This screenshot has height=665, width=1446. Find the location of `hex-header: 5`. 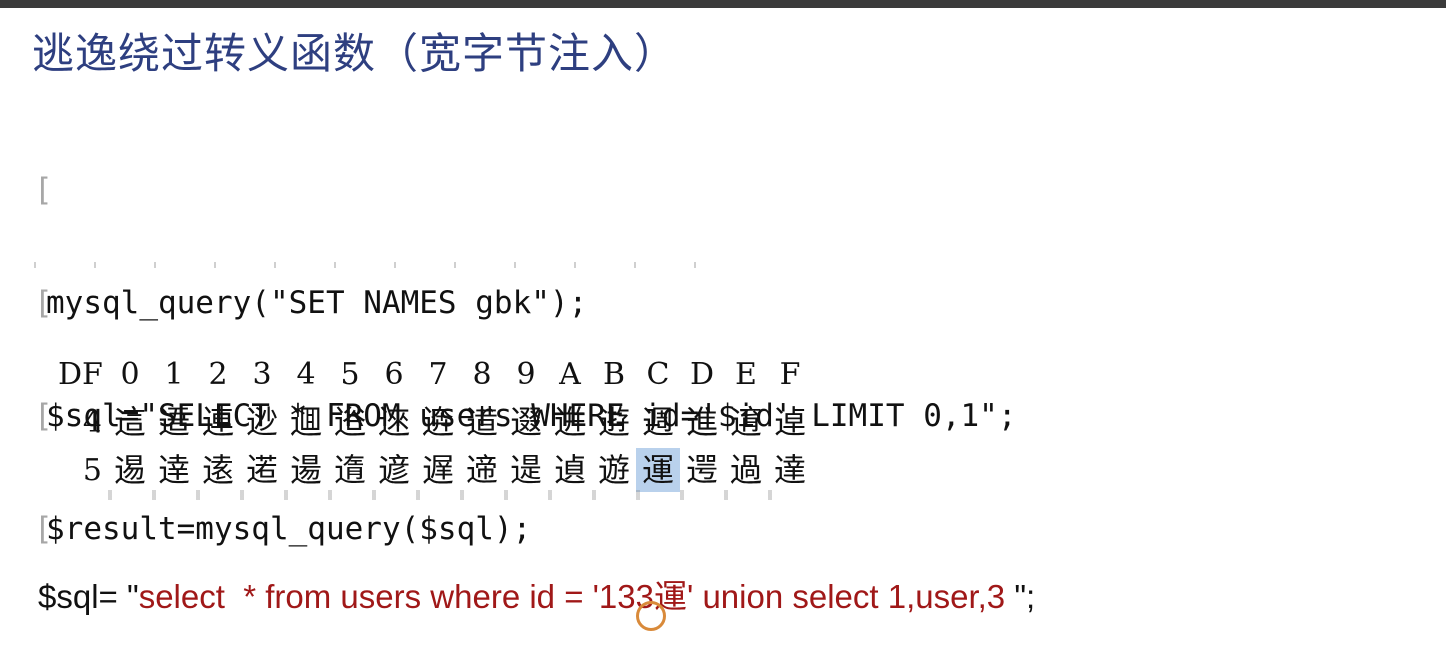

hex-header: 5 is located at coordinates (350, 374).